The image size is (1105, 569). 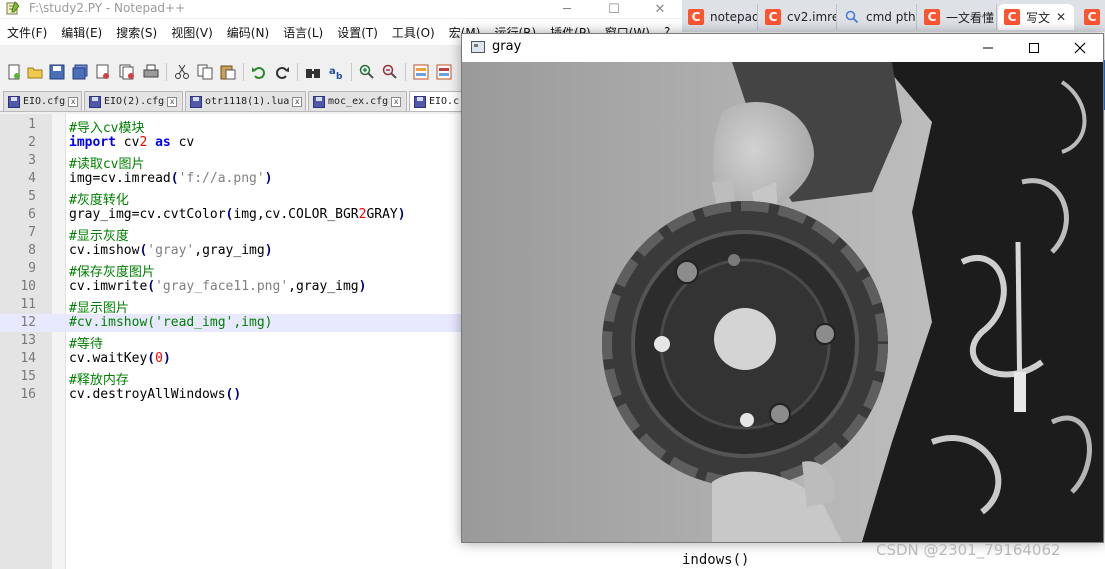 I want to click on close-icon: ✕, so click(x=1061, y=17).